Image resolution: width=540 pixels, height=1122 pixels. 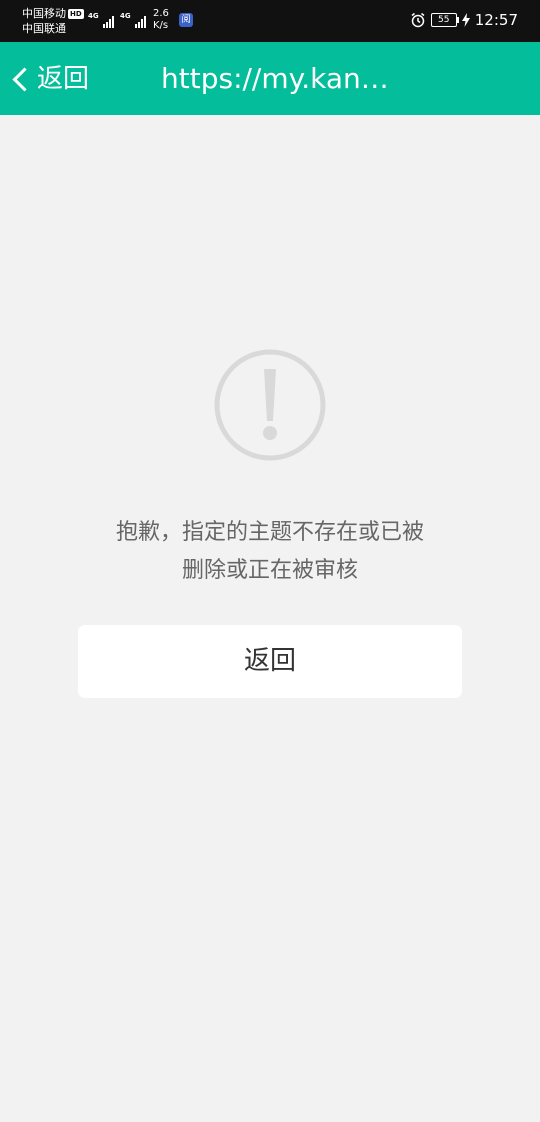 What do you see at coordinates (161, 13) in the screenshot?
I see `speed-value: 2.6` at bounding box center [161, 13].